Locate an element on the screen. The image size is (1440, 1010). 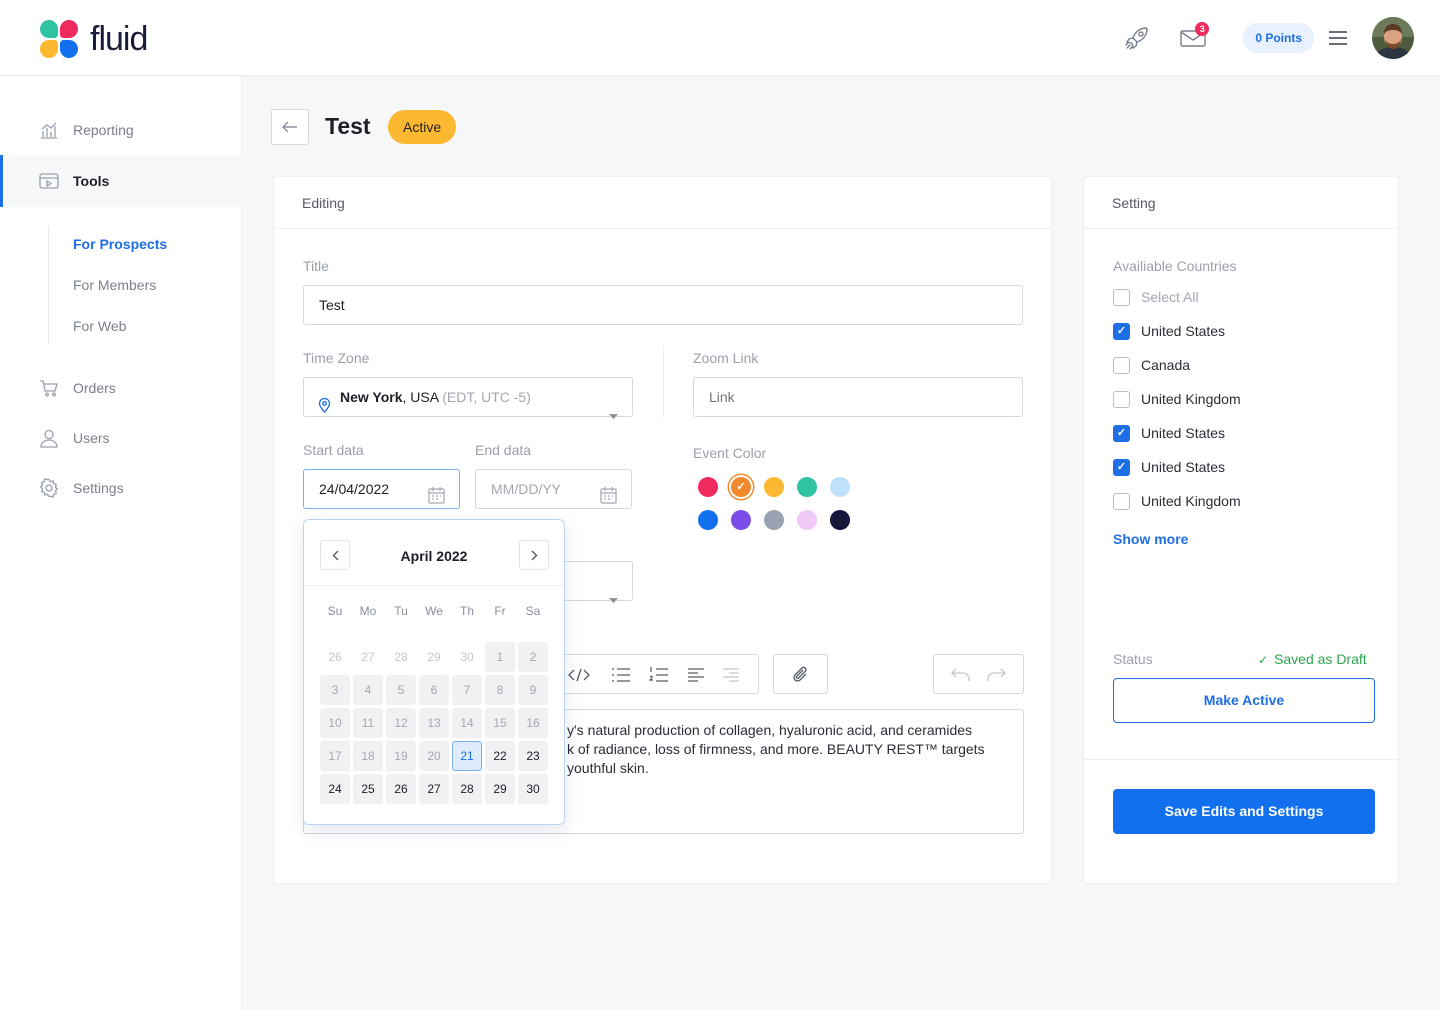
calendar-day: 21 is located at coordinates (467, 756).